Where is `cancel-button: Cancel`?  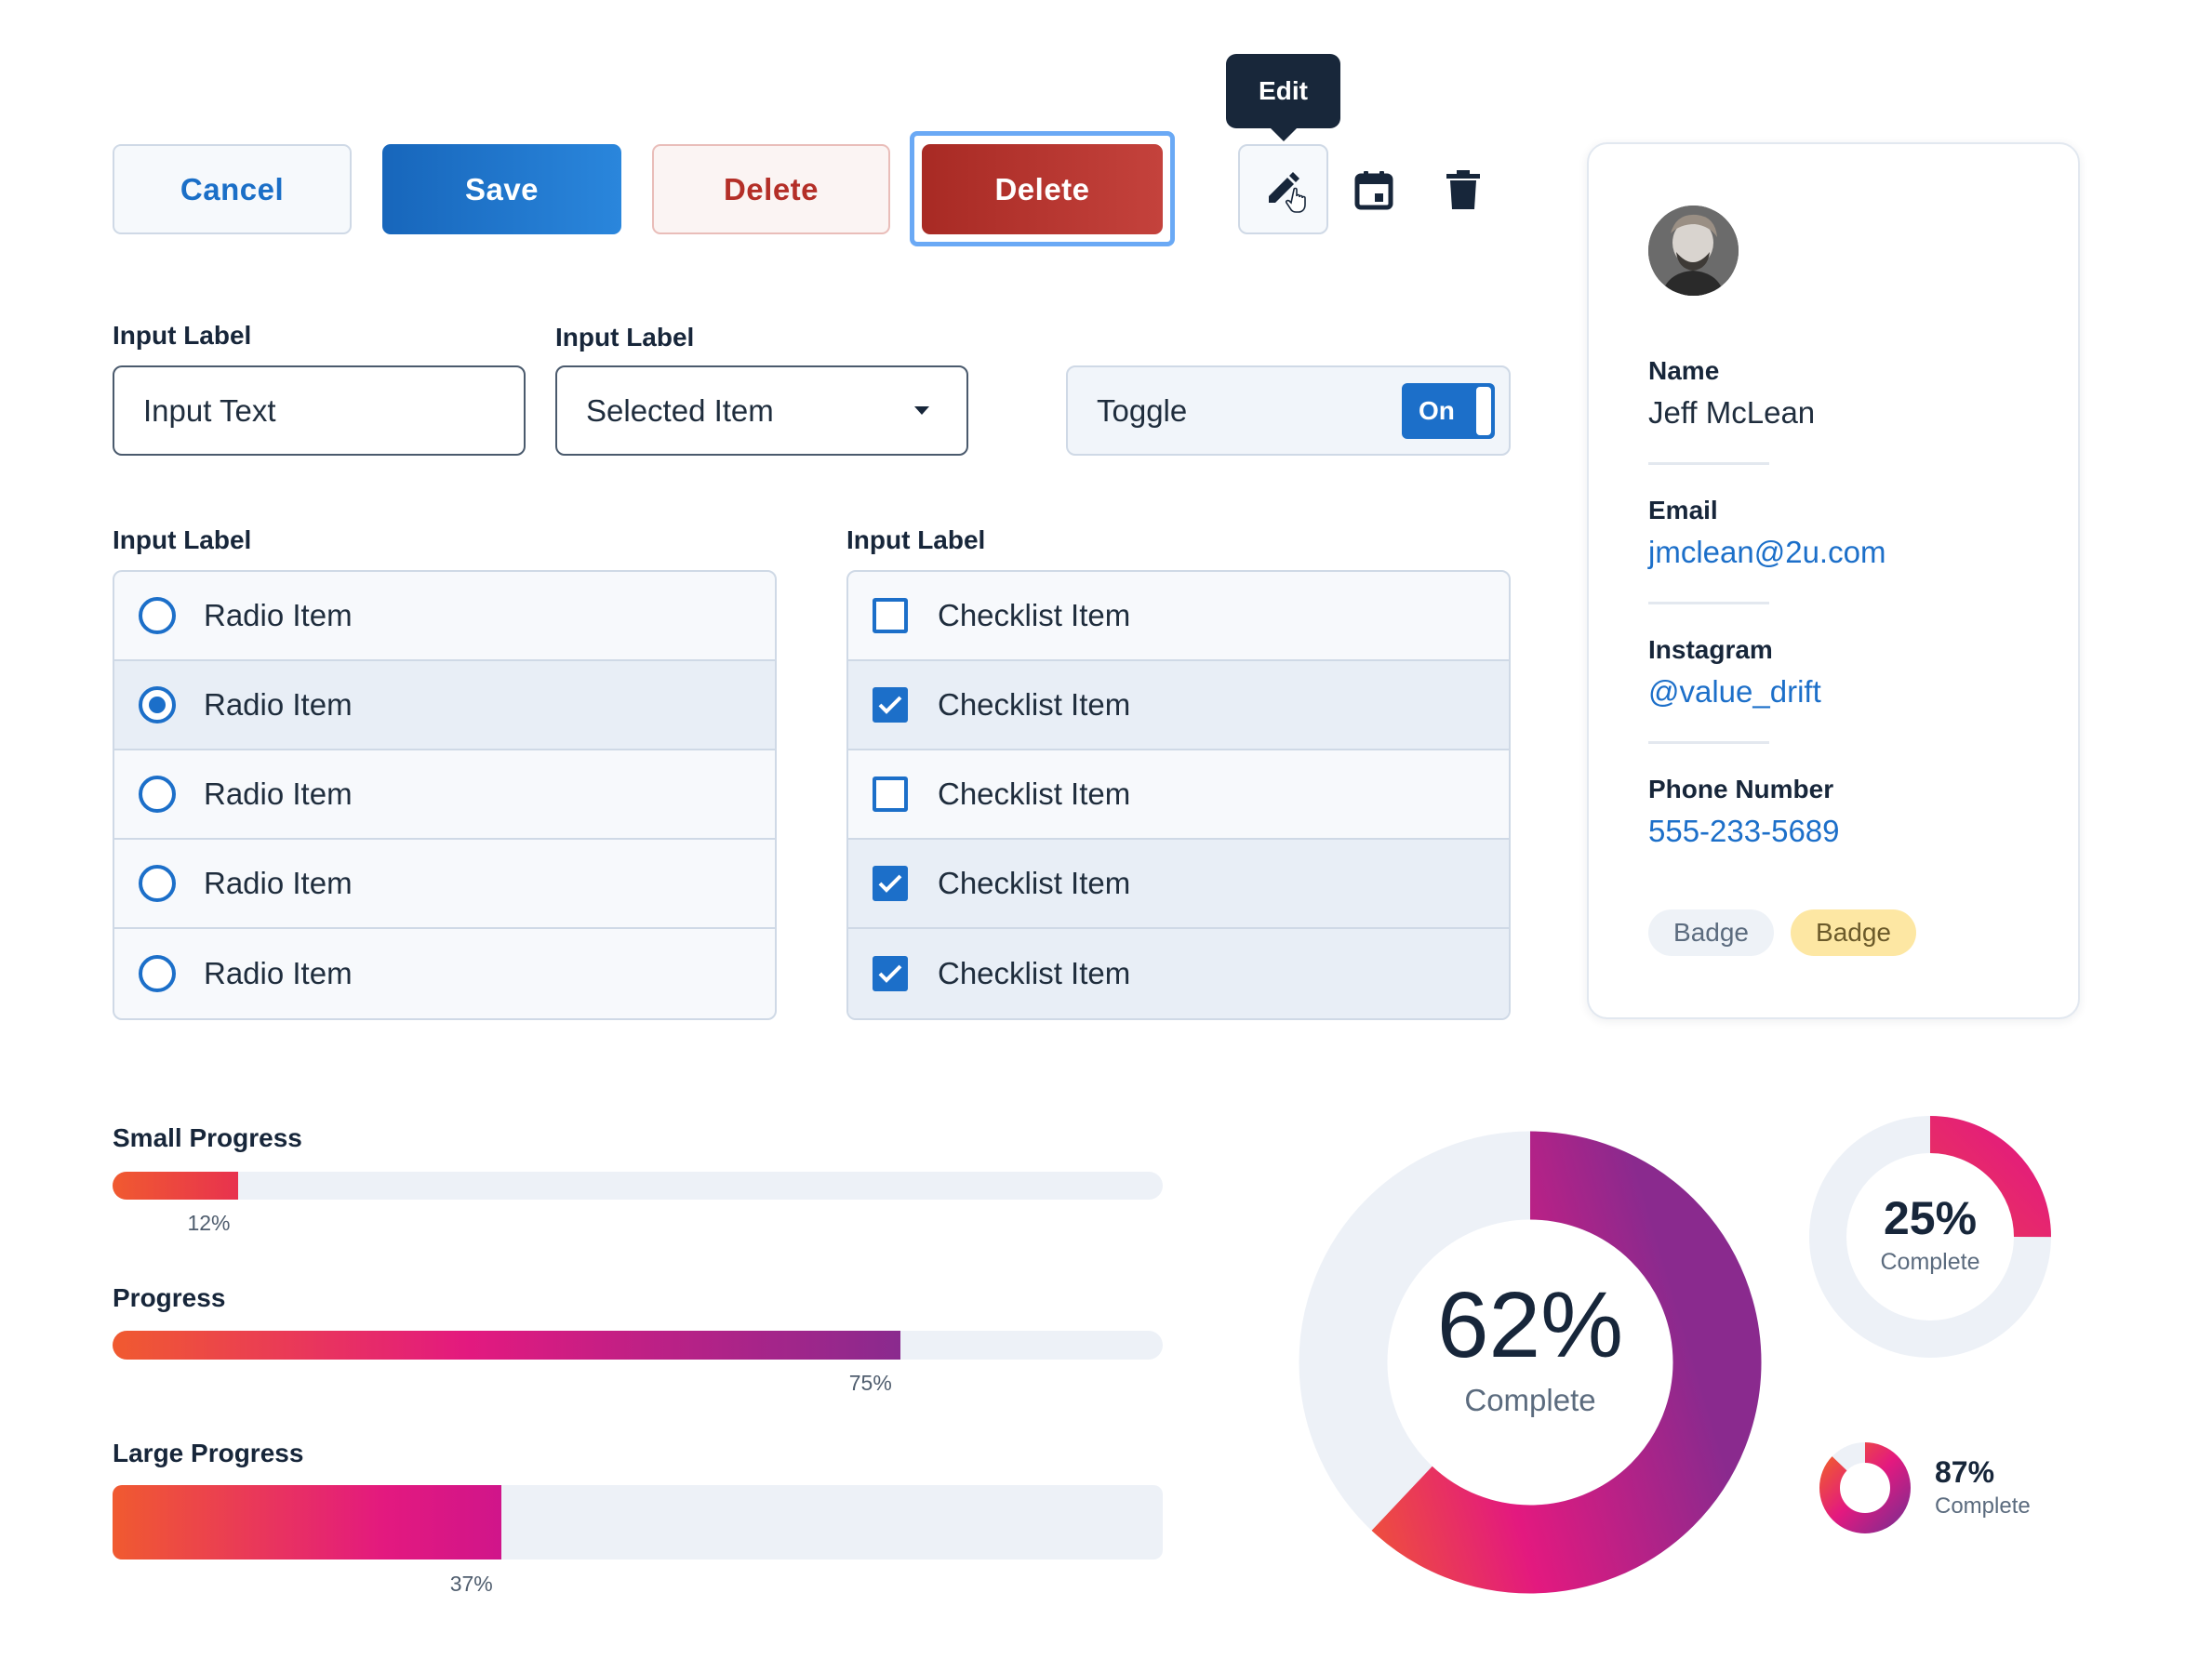
cancel-button: Cancel is located at coordinates (232, 189).